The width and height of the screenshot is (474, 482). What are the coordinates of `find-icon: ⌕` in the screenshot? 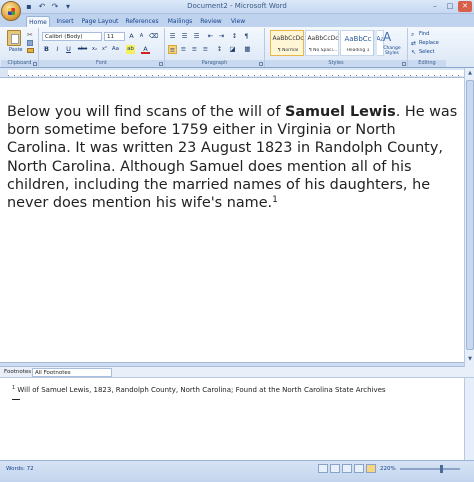 It's located at (412, 35).